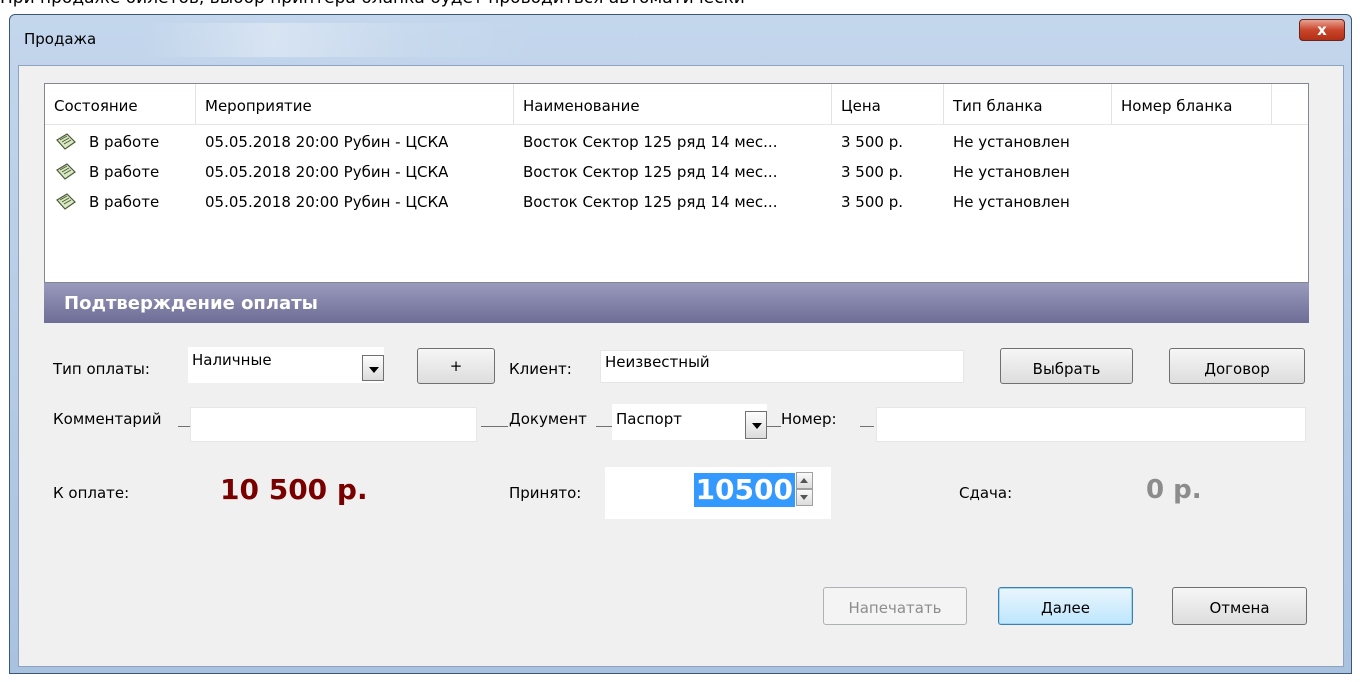  Describe the element at coordinates (232, 360) in the screenshot. I see `payment-type-value: Наличные` at that location.